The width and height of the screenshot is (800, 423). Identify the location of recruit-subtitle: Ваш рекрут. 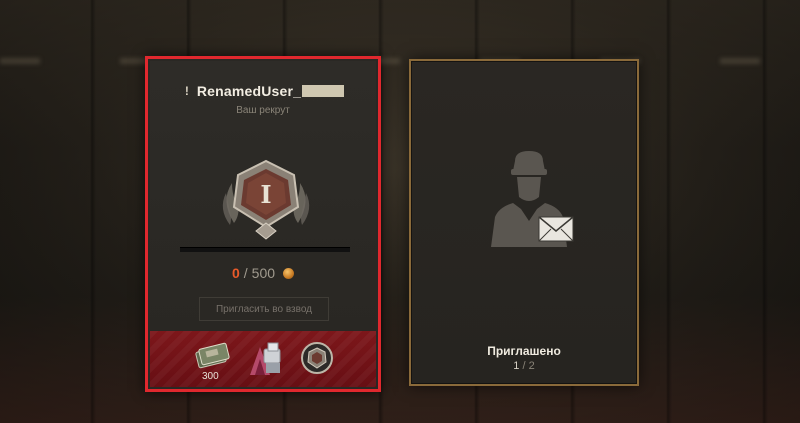
(263, 110).